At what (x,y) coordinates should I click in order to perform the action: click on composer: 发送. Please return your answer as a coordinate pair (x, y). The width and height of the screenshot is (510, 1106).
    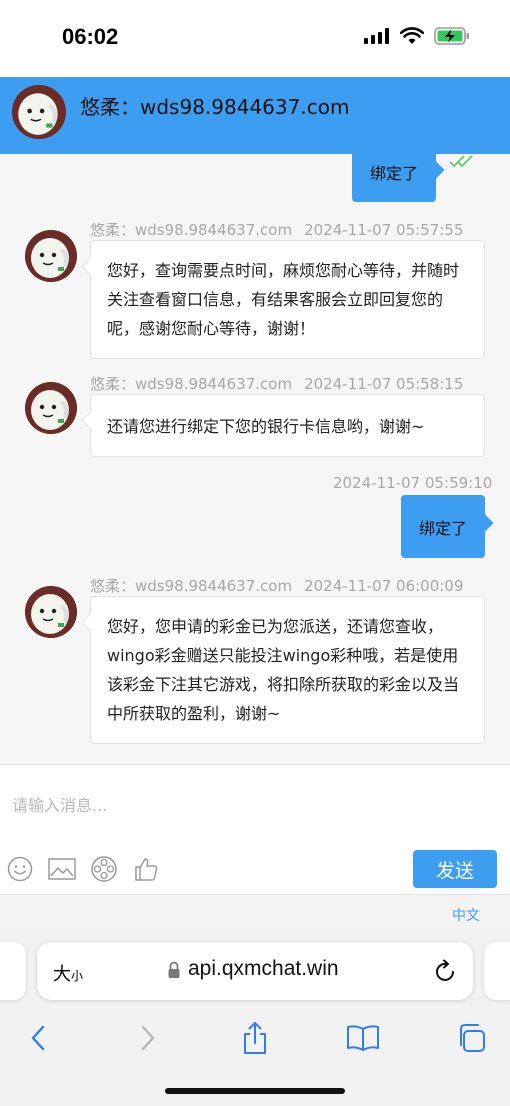
    Looking at the image, I should click on (255, 829).